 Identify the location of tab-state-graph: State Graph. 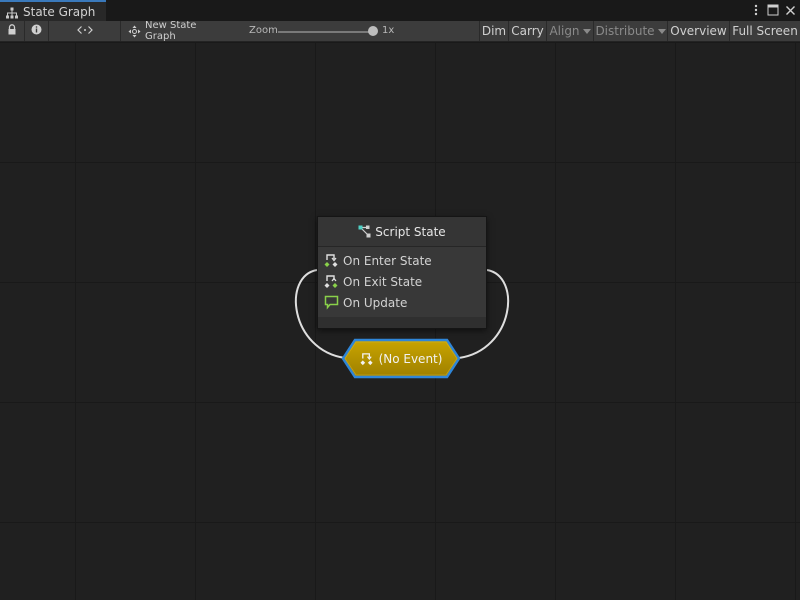
(53, 10).